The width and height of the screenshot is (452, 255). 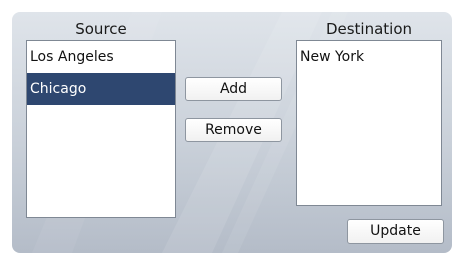 What do you see at coordinates (233, 89) in the screenshot?
I see `add-button: Add` at bounding box center [233, 89].